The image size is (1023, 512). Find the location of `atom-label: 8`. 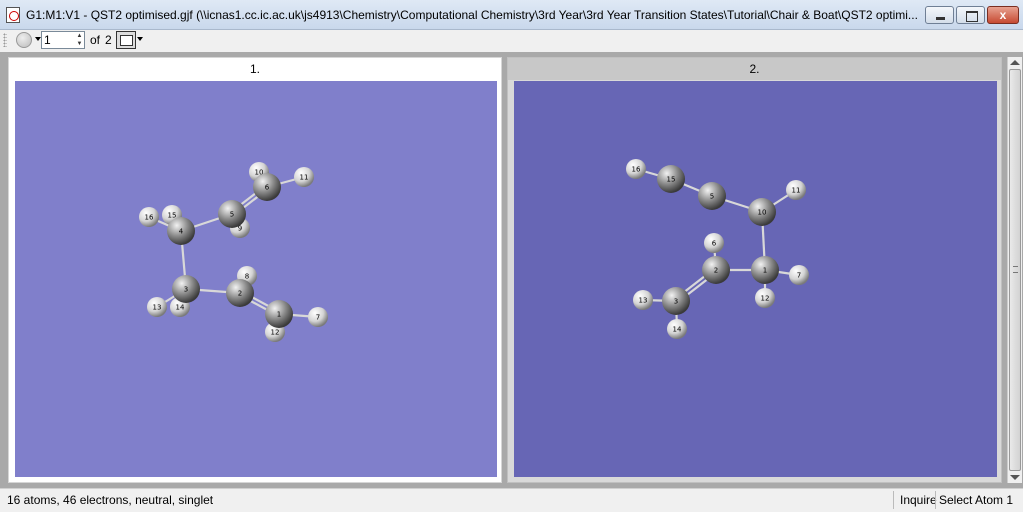

atom-label: 8 is located at coordinates (247, 277).